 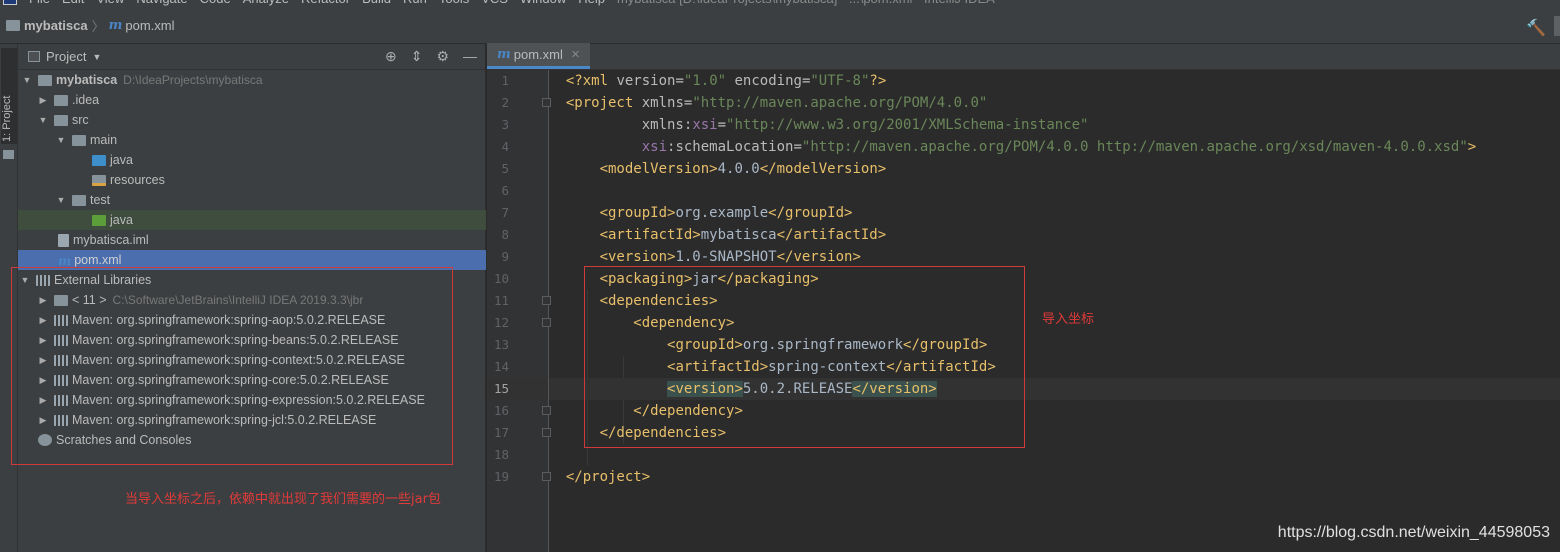 What do you see at coordinates (505, 212) in the screenshot?
I see `line-number: 7` at bounding box center [505, 212].